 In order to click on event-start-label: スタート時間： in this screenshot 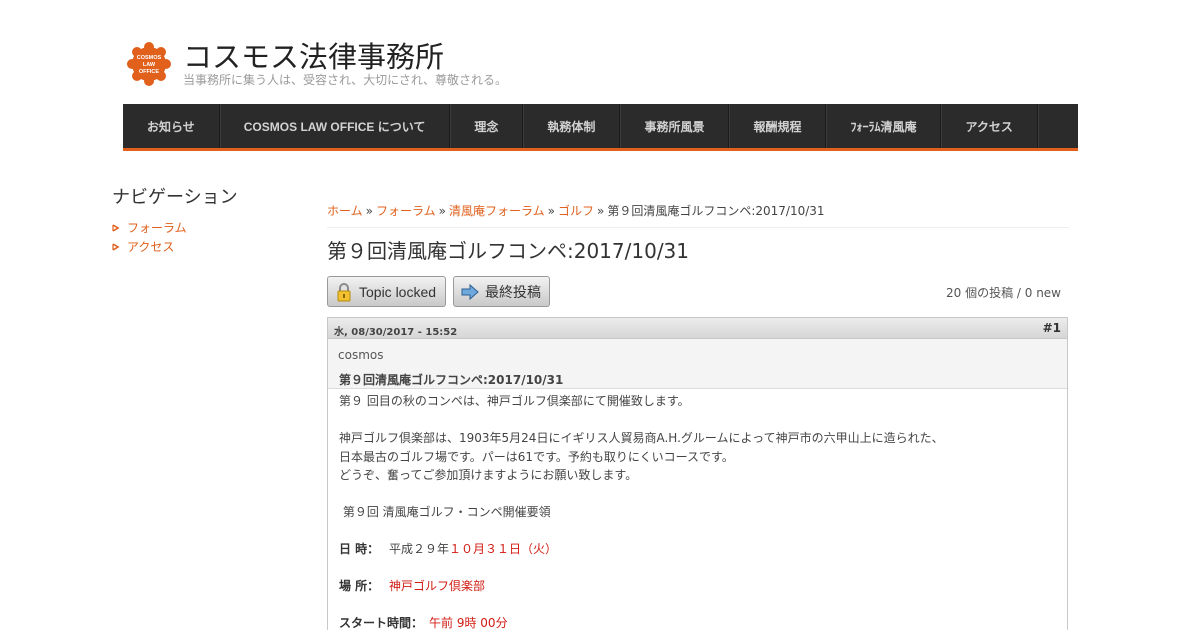, I will do `click(378, 623)`.